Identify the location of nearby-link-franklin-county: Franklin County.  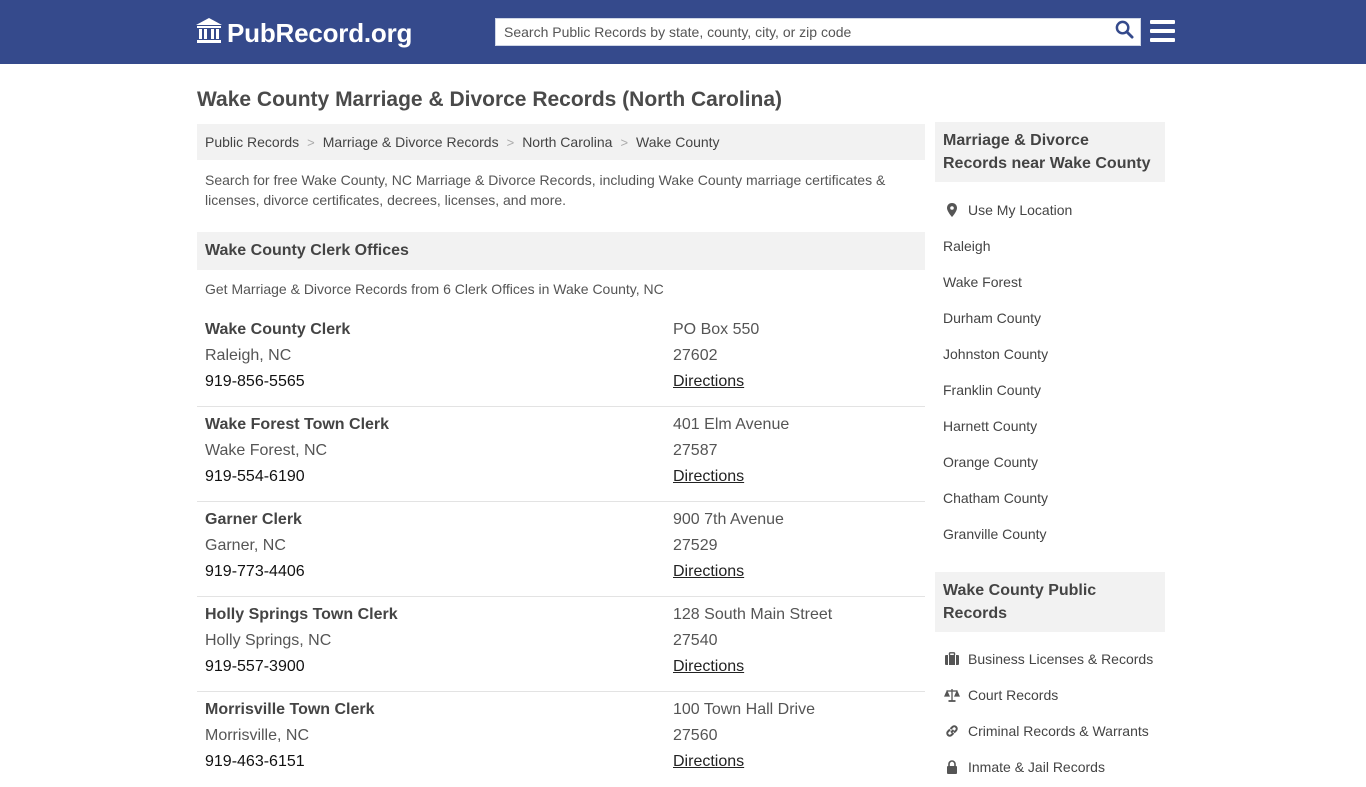
(1054, 390).